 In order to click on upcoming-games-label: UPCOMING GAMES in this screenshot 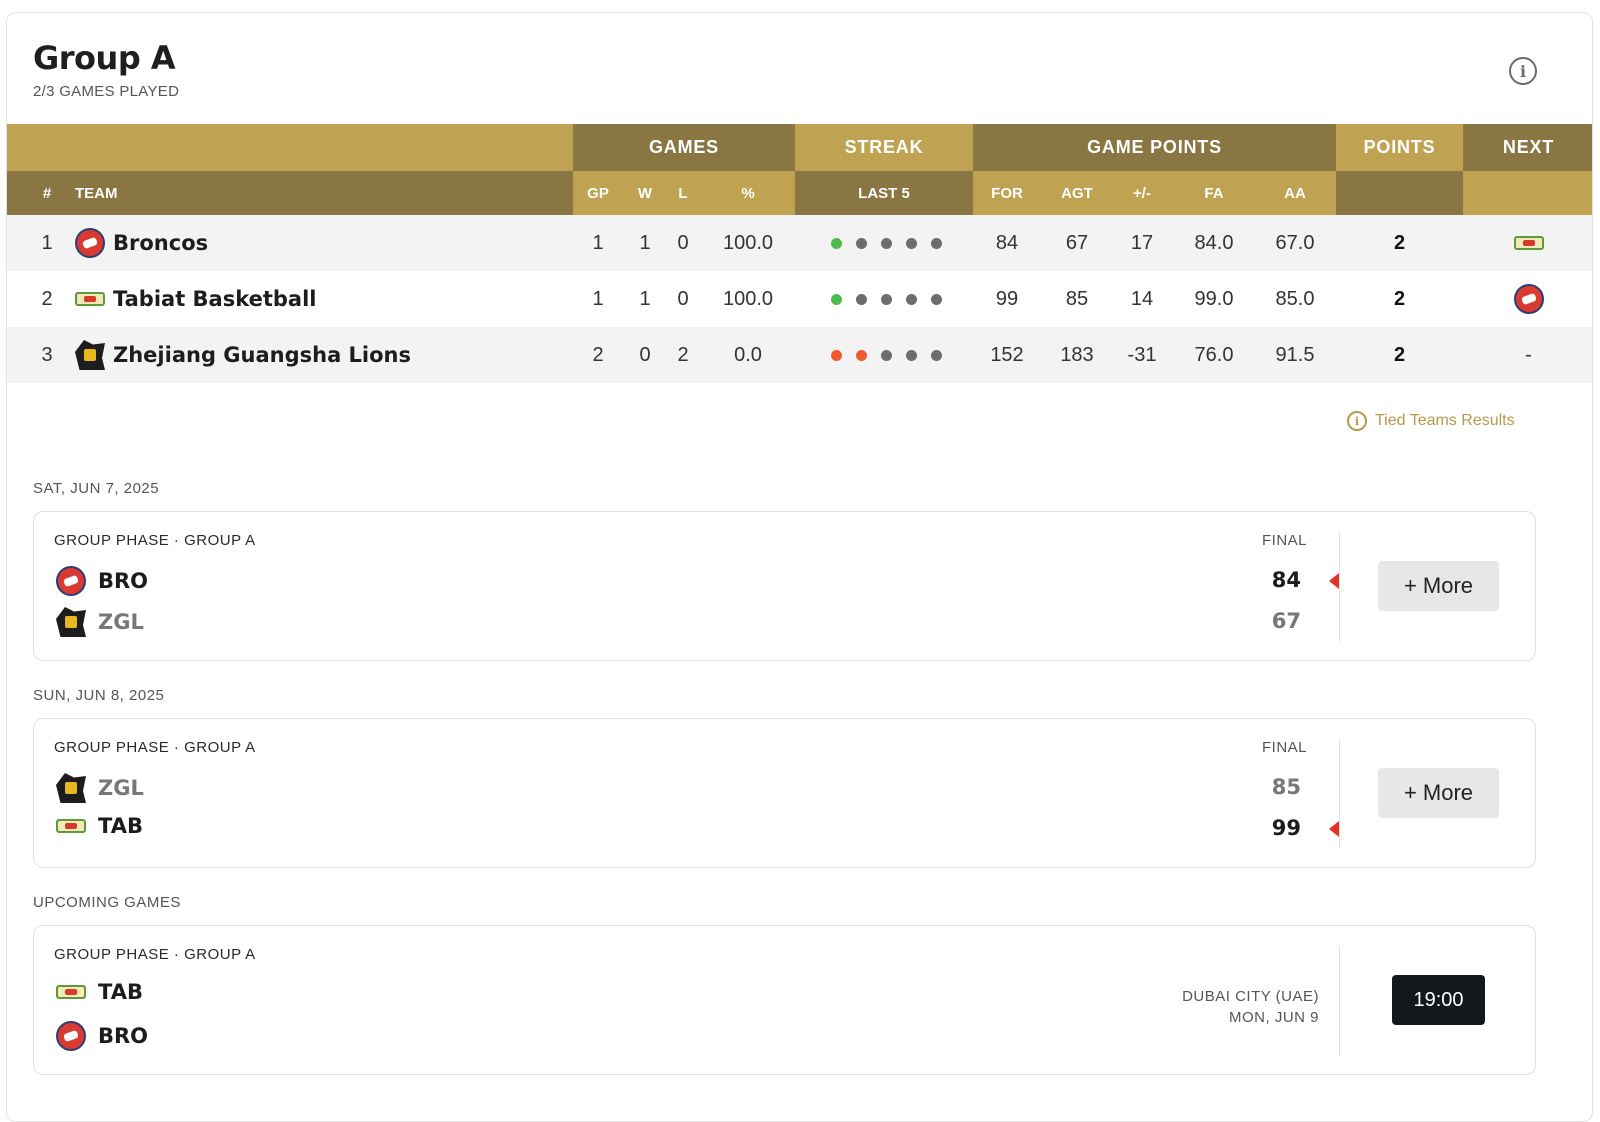, I will do `click(107, 902)`.